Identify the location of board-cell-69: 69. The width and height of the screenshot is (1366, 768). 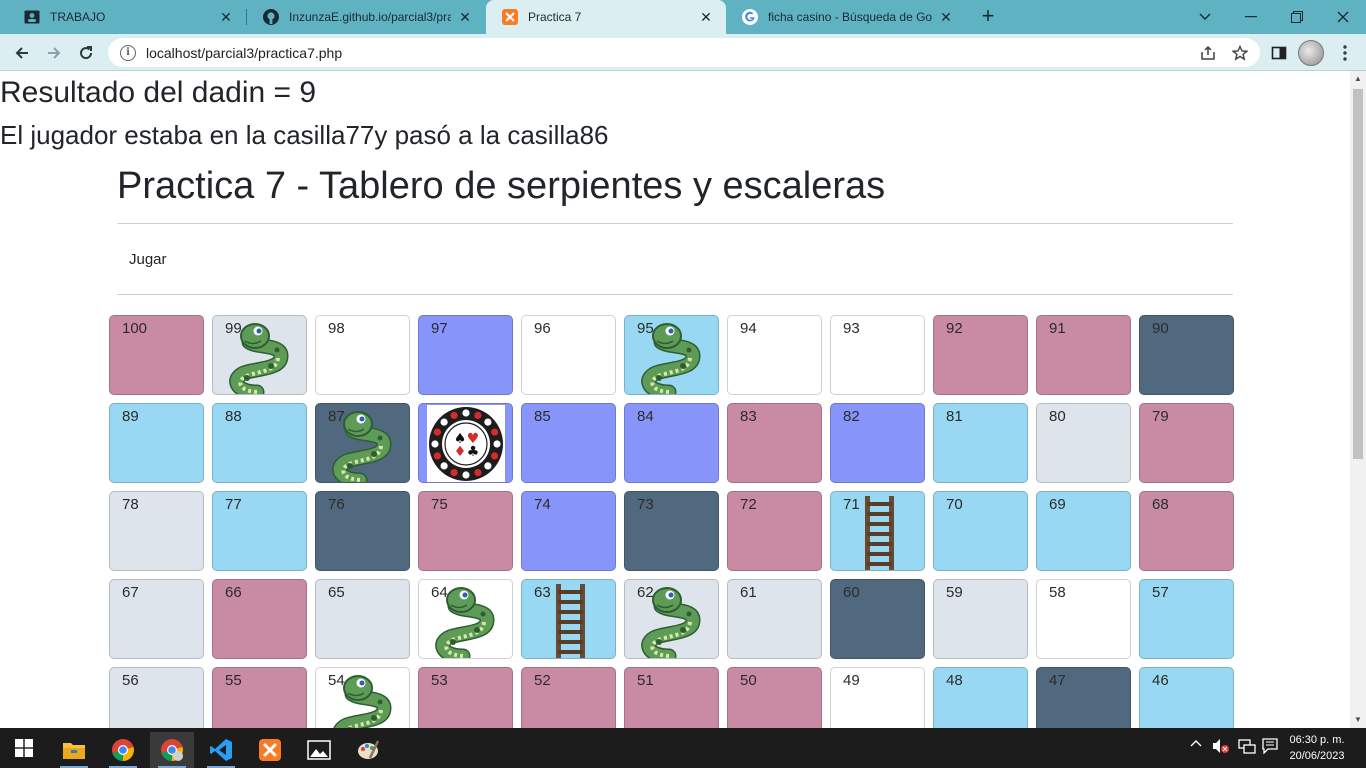
(1083, 531).